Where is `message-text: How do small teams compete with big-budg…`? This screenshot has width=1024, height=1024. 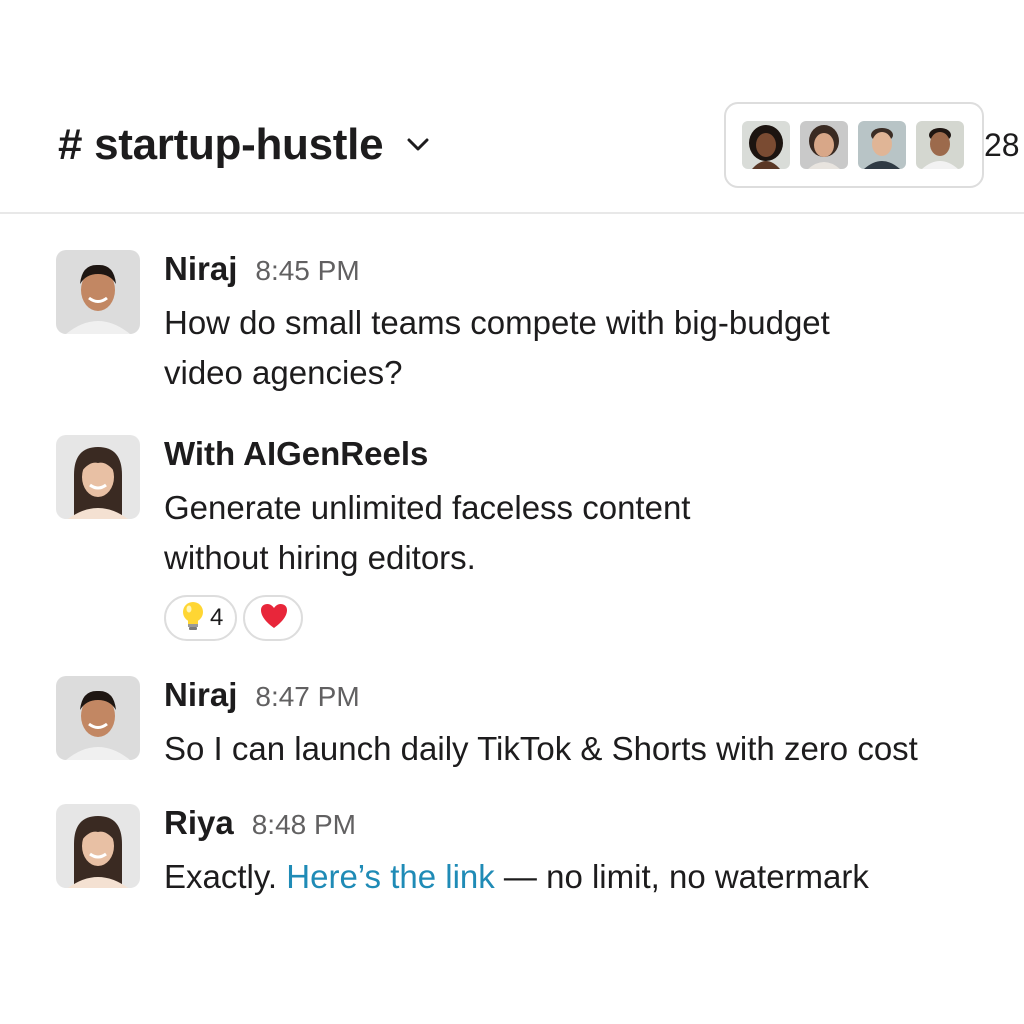 message-text: How do small teams compete with big-budg… is located at coordinates (574, 348).